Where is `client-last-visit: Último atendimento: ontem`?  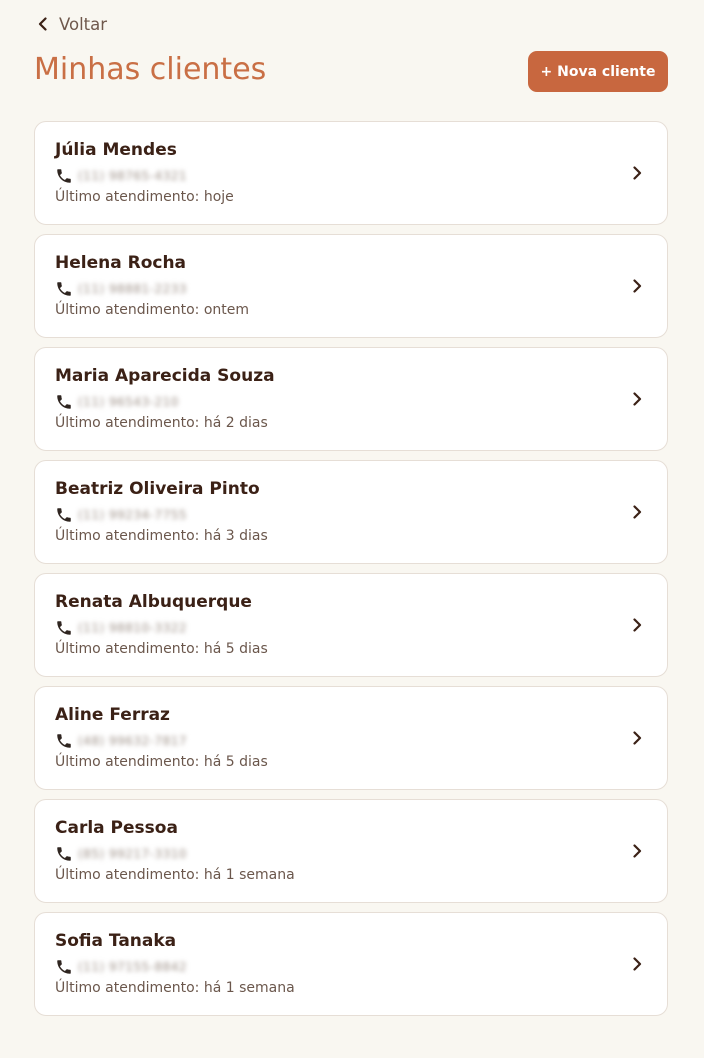 client-last-visit: Último atendimento: ontem is located at coordinates (152, 310).